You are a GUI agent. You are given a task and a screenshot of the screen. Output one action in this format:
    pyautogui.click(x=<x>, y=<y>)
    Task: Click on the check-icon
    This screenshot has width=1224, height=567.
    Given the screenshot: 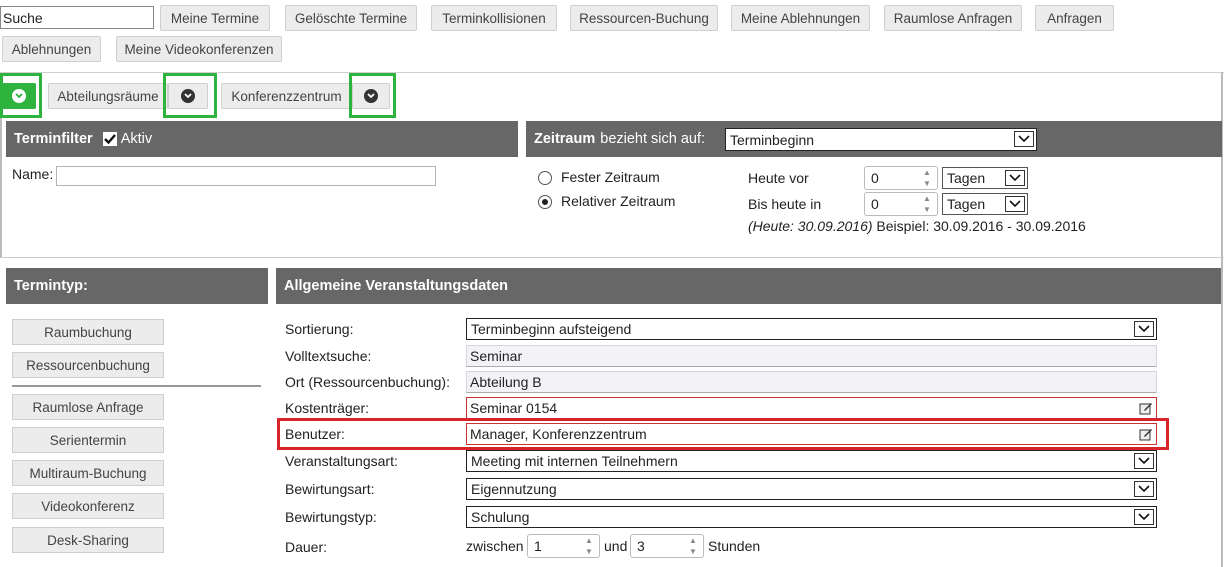 What is the action you would take?
    pyautogui.click(x=109, y=139)
    